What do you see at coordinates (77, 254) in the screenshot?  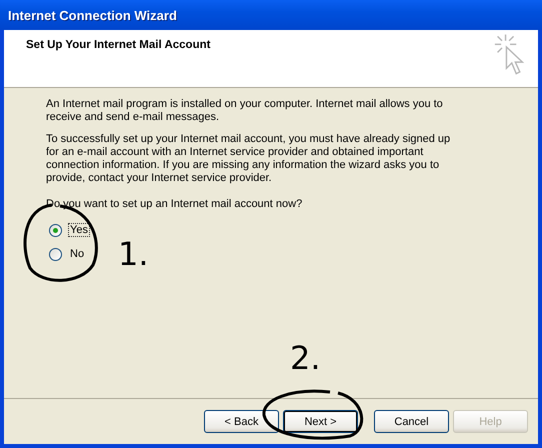 I see `option-label: No` at bounding box center [77, 254].